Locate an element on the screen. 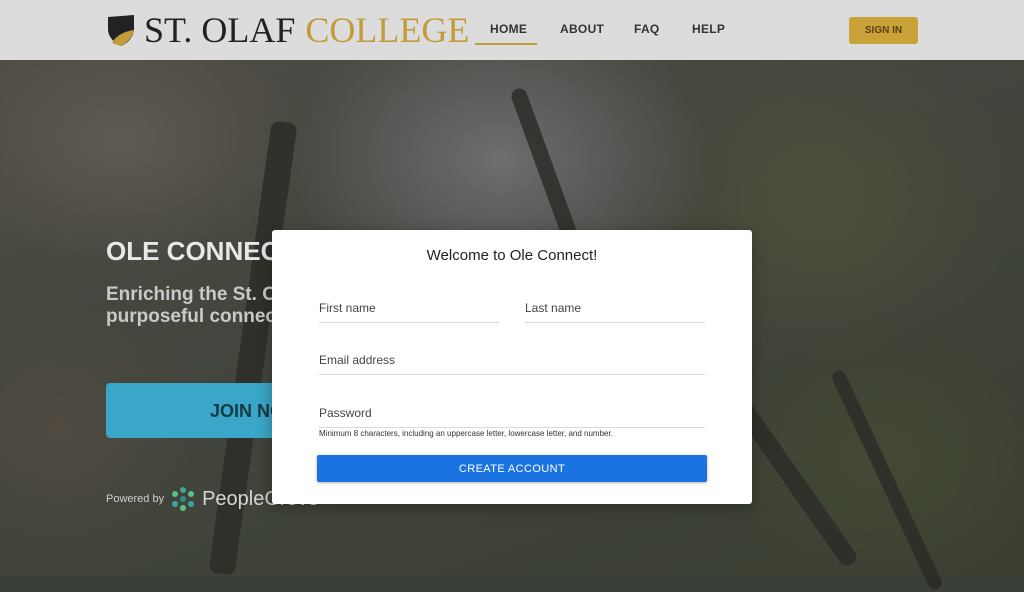 The height and width of the screenshot is (592, 1024). nav-about: ABOUT is located at coordinates (582, 29).